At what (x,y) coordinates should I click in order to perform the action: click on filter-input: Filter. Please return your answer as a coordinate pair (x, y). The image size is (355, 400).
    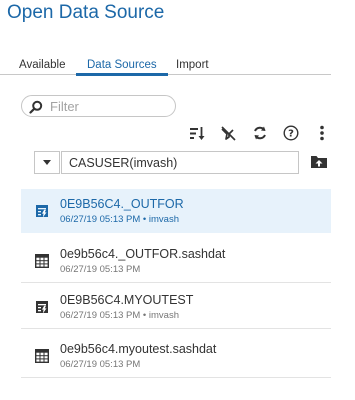
    Looking at the image, I should click on (98, 106).